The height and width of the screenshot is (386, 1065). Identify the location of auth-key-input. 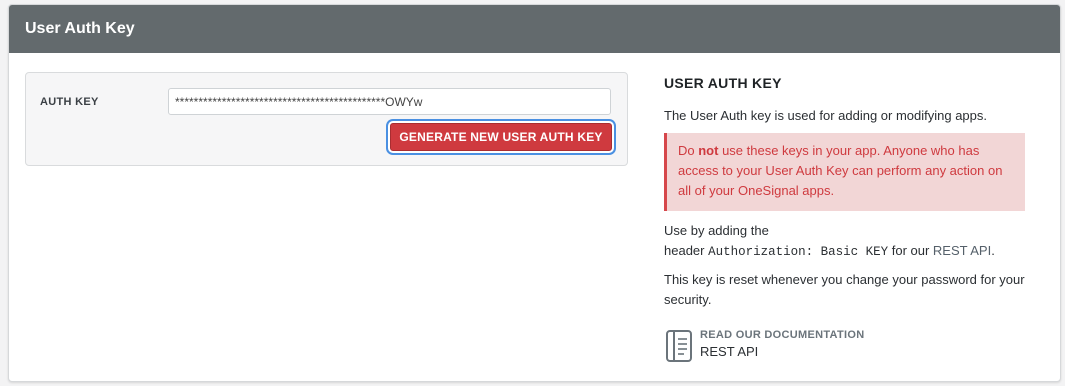
(389, 101).